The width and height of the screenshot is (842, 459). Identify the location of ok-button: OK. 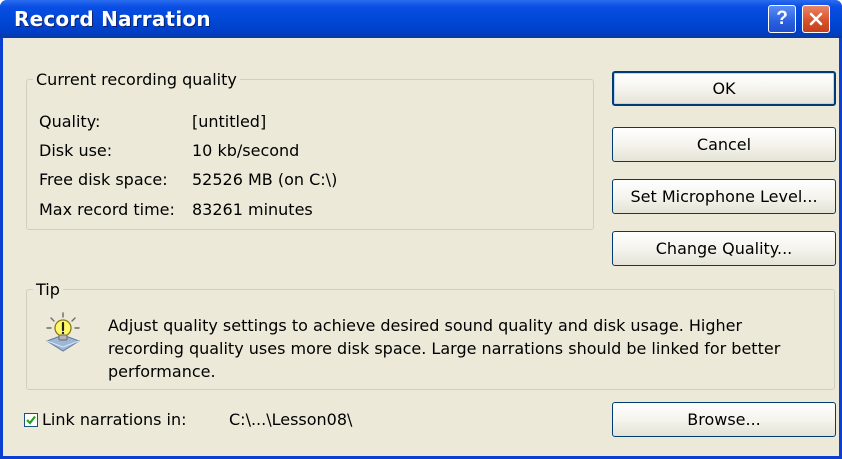
(724, 88).